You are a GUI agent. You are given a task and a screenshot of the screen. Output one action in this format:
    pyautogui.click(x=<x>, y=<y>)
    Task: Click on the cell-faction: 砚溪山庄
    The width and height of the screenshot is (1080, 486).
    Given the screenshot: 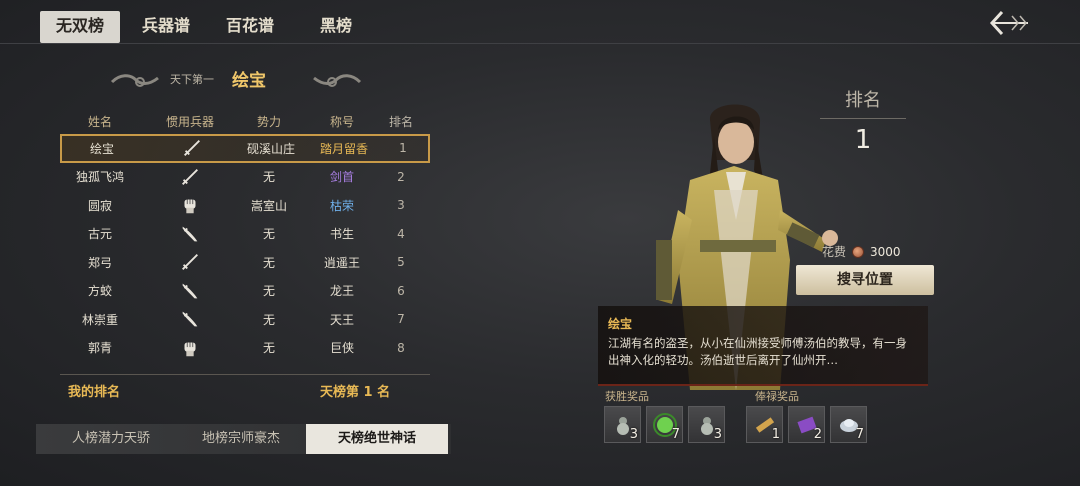 What is the action you would take?
    pyautogui.click(x=270, y=148)
    